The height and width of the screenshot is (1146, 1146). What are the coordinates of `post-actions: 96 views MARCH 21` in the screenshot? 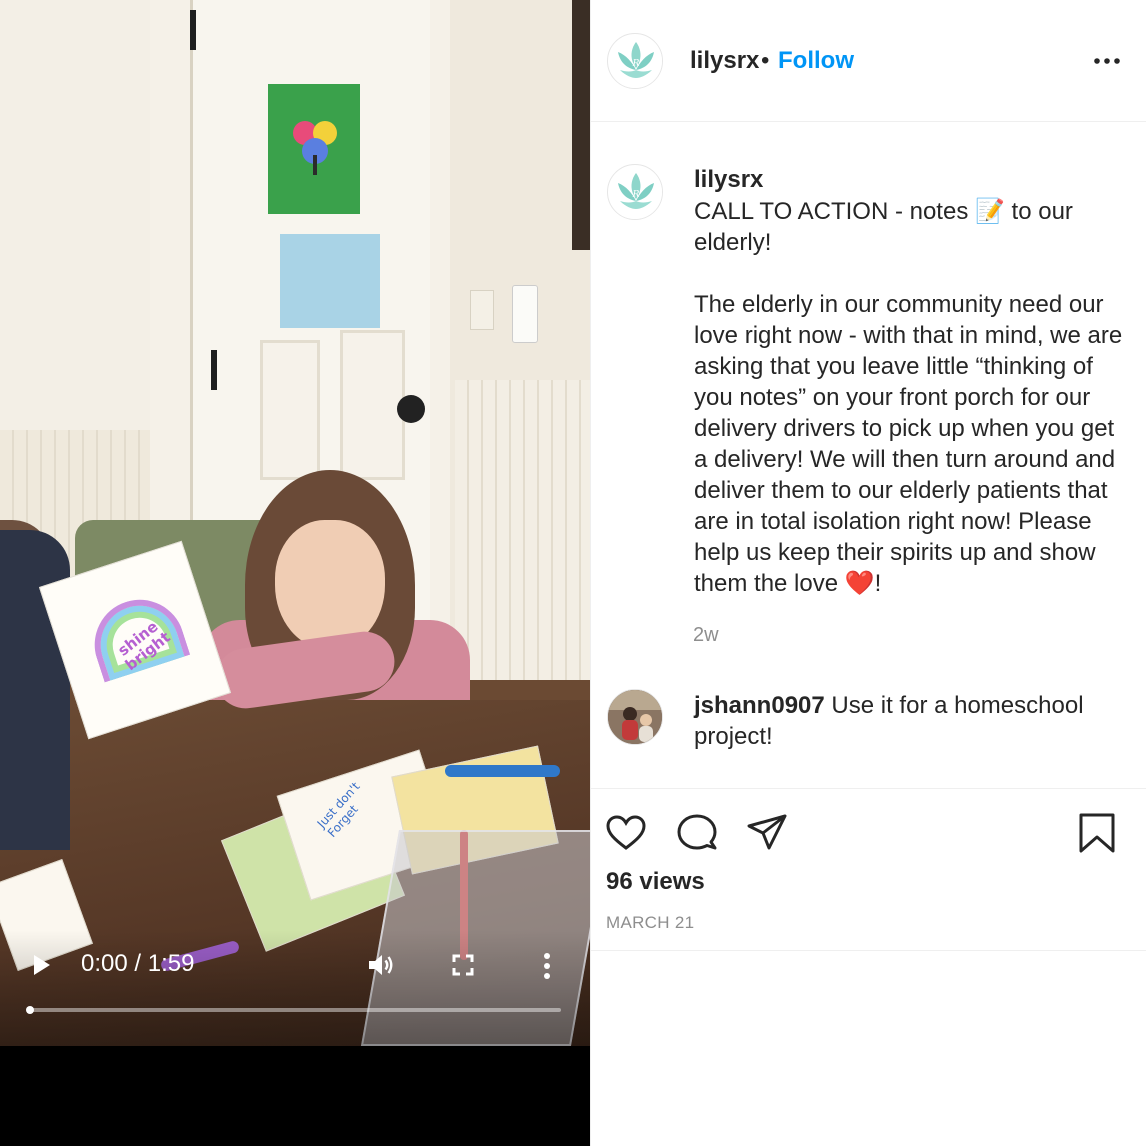 It's located at (868, 869).